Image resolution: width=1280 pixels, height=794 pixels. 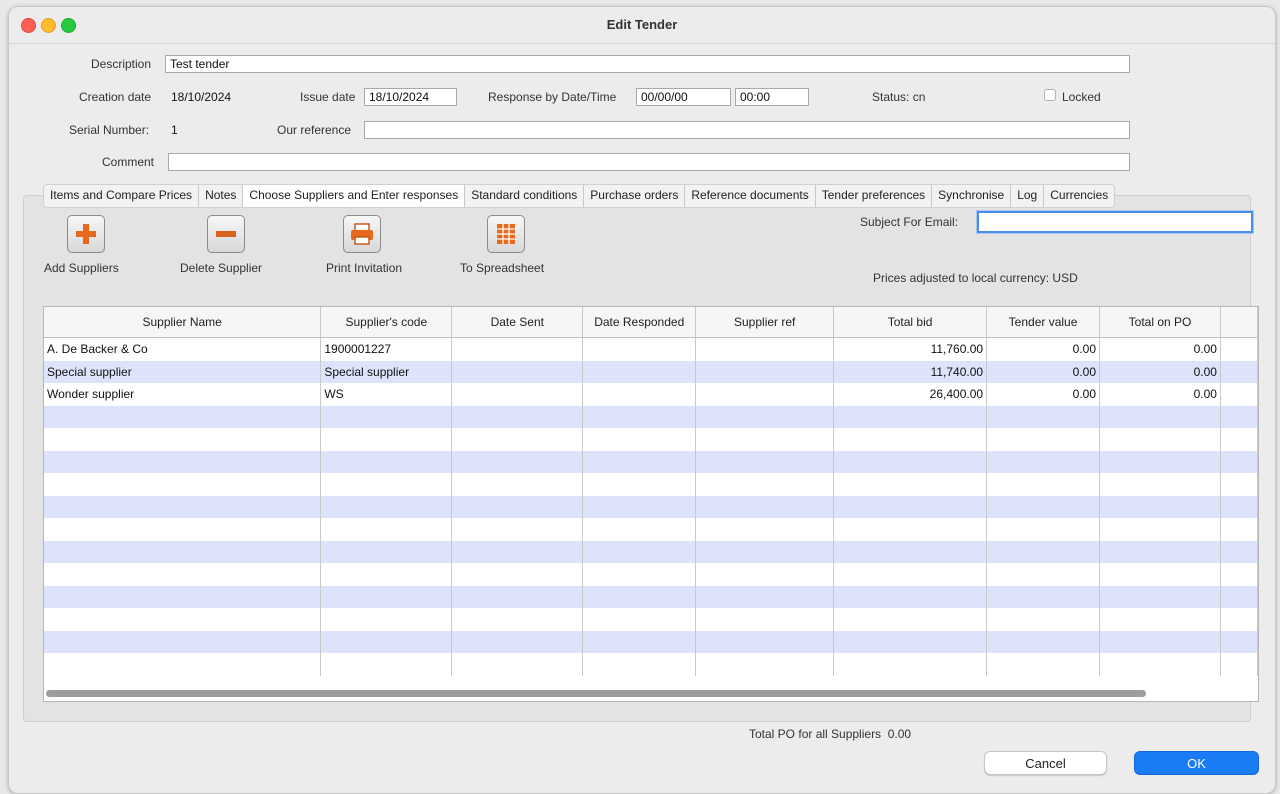 What do you see at coordinates (386, 394) in the screenshot?
I see `cell-supplier-code: WS` at bounding box center [386, 394].